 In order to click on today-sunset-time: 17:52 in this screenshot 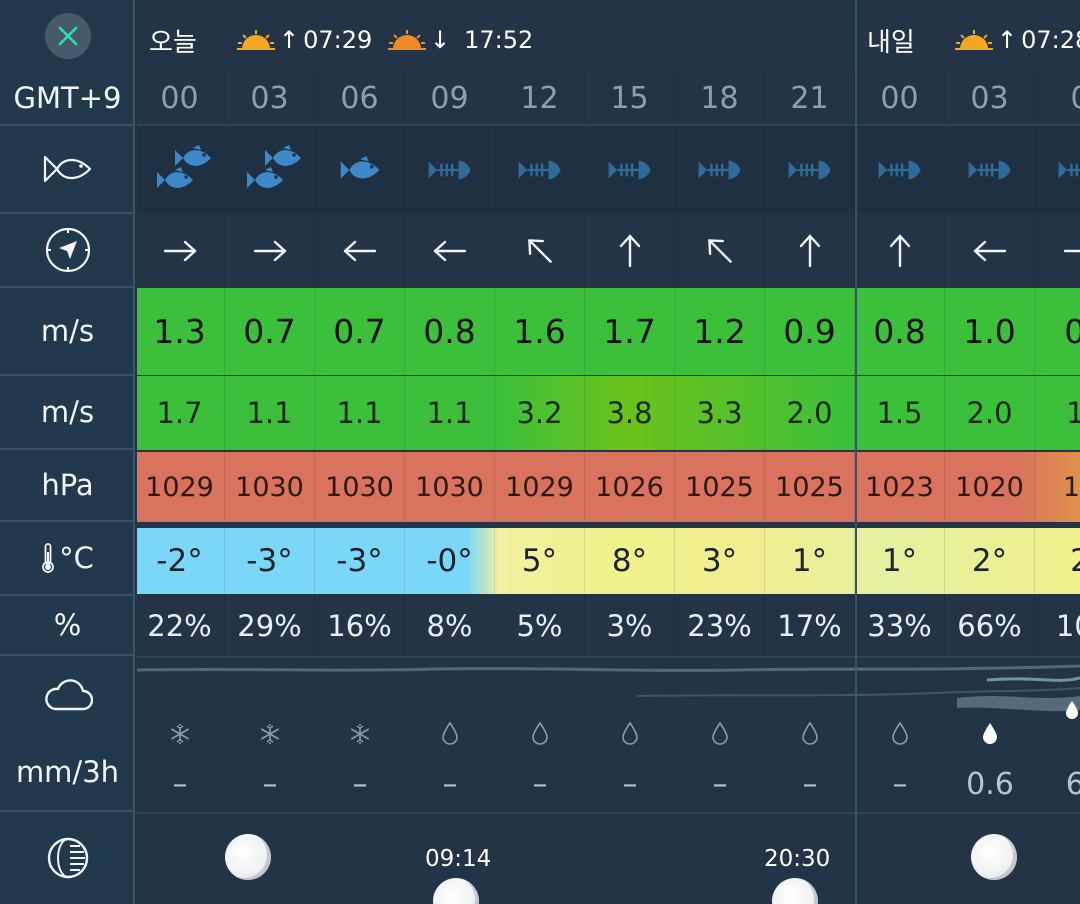, I will do `click(499, 40)`.